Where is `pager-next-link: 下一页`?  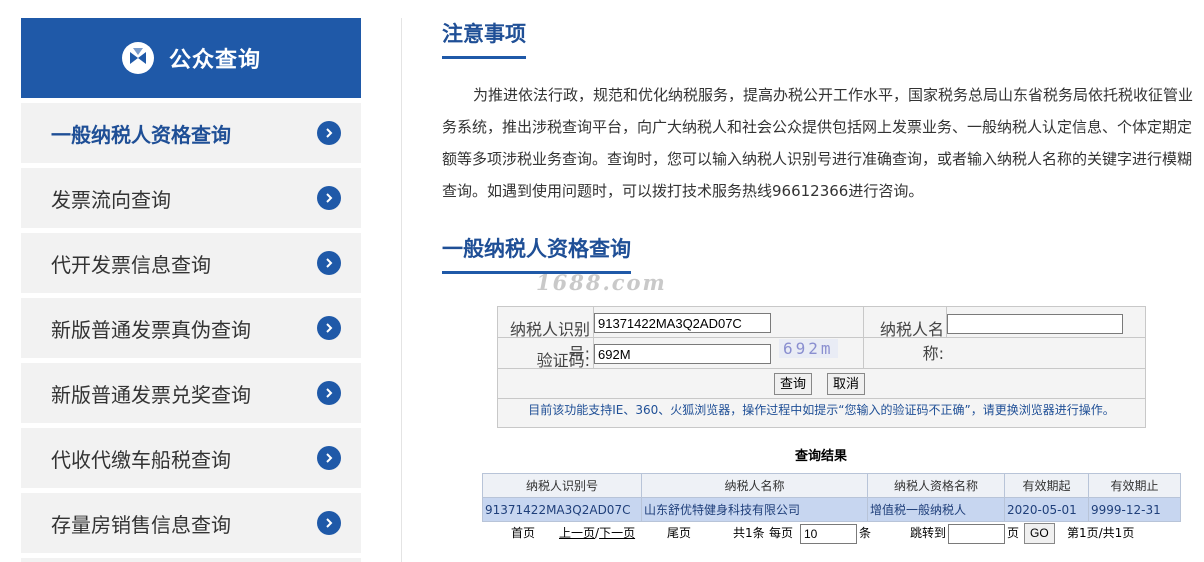 pager-next-link: 下一页 is located at coordinates (617, 533).